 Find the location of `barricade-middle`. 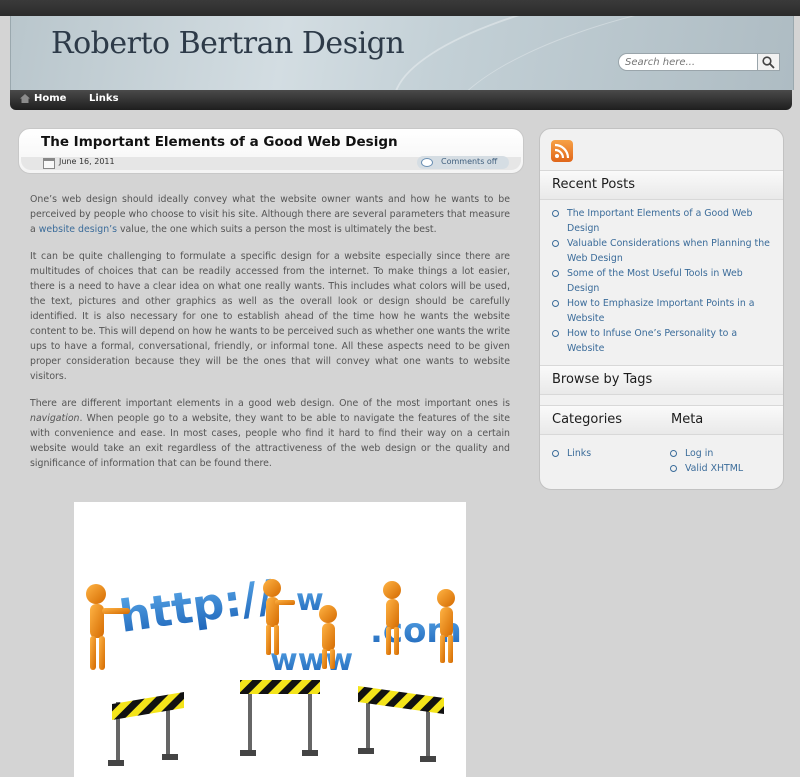

barricade-middle is located at coordinates (280, 718).